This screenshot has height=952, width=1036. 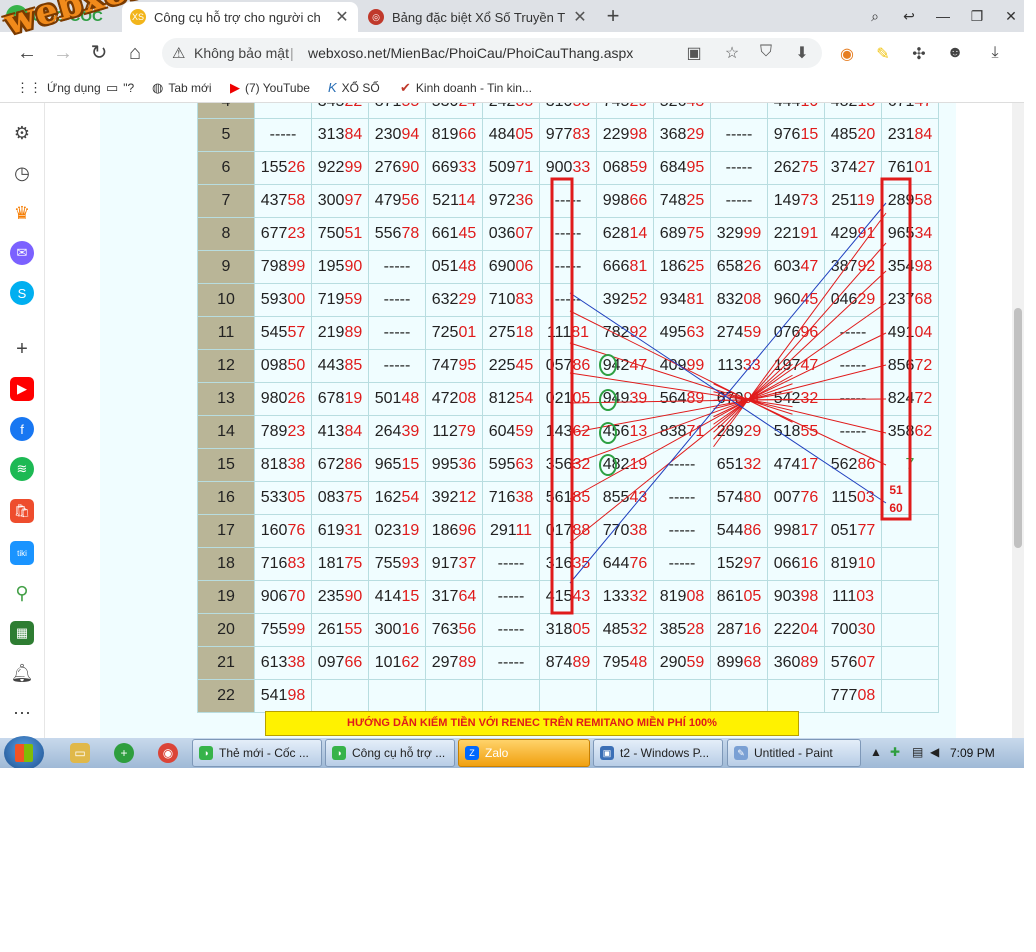 I want to click on paint-icon: ✎, so click(x=741, y=753).